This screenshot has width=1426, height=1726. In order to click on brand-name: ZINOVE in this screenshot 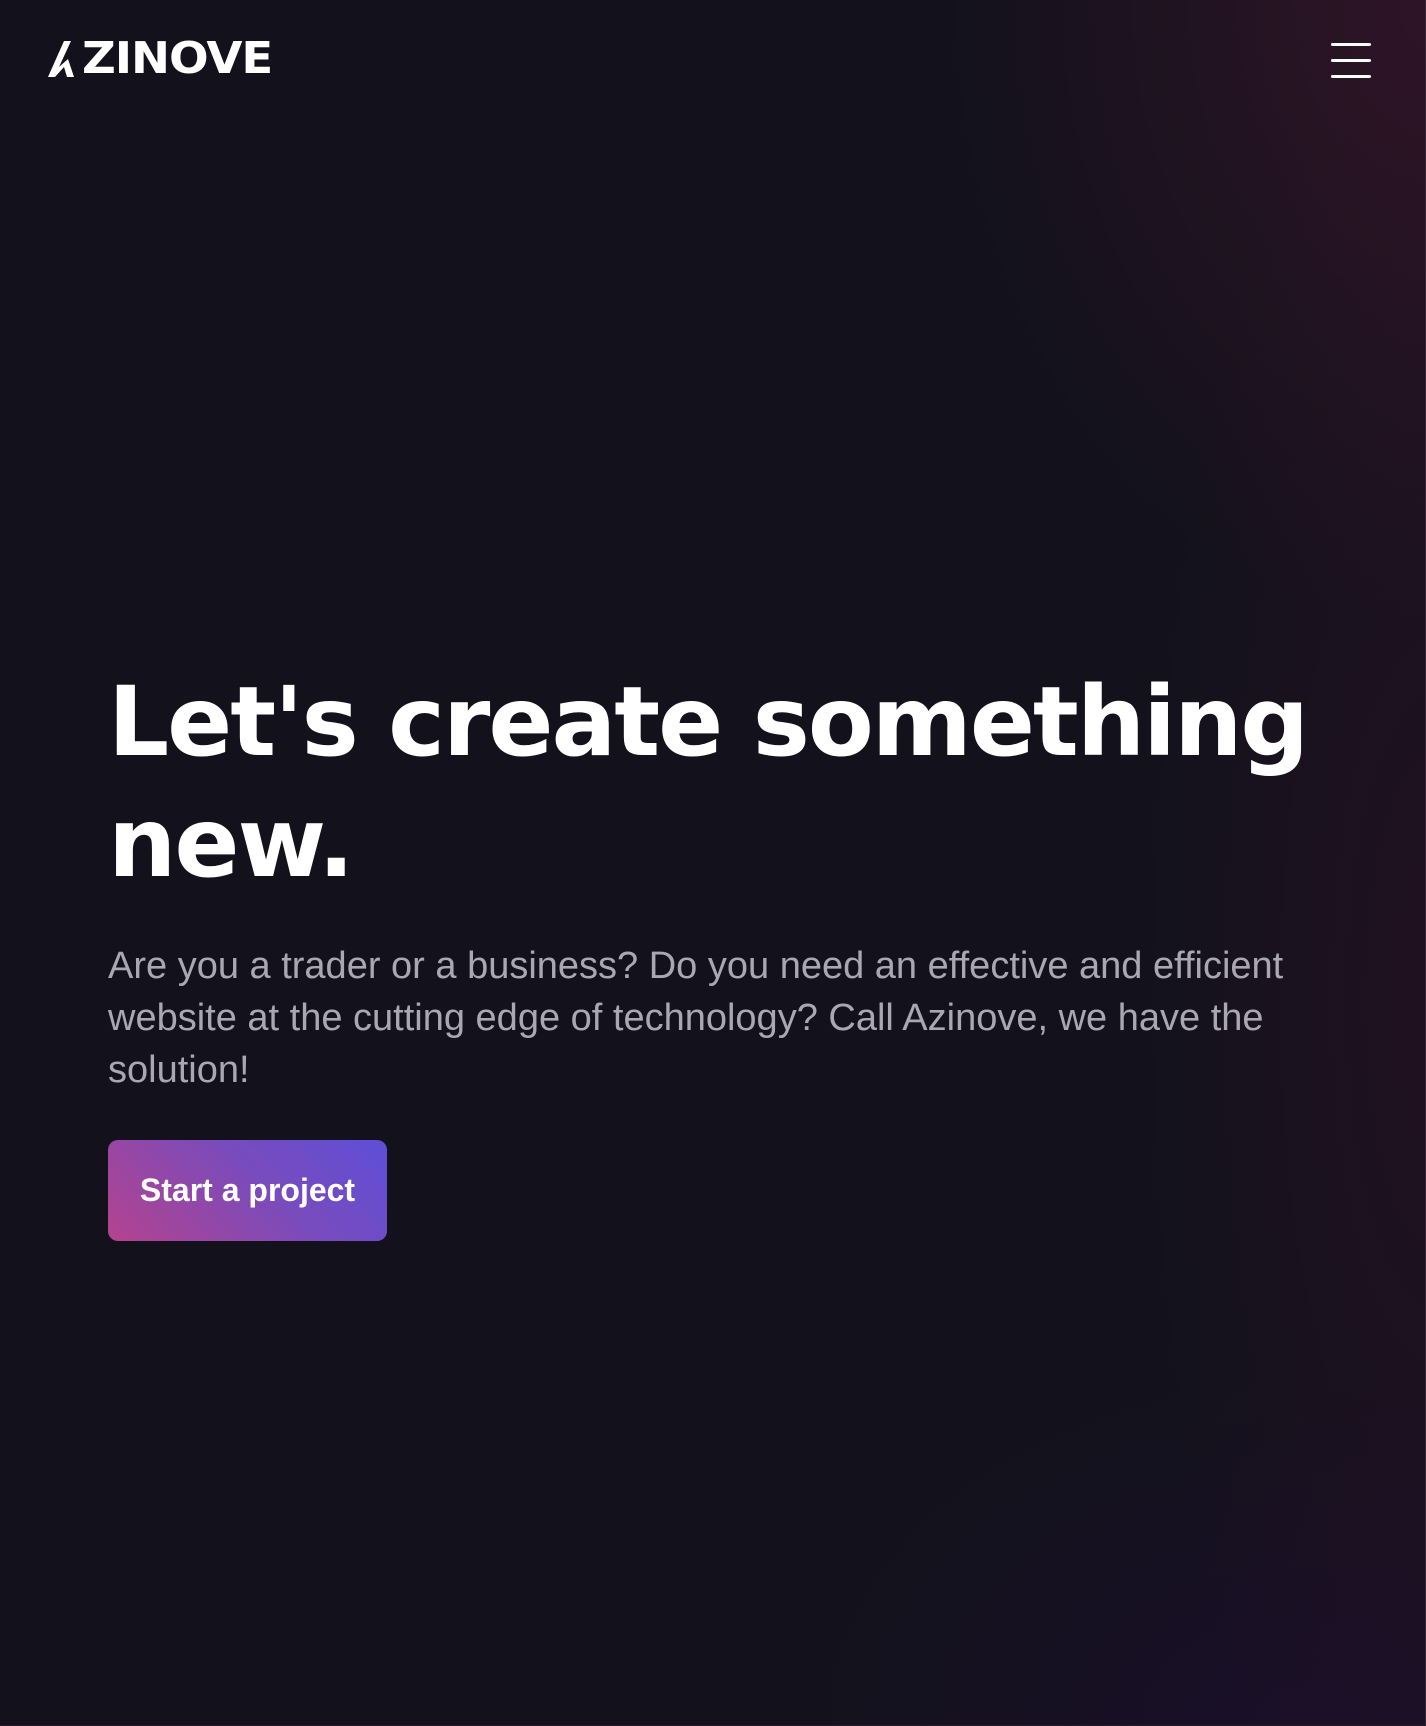, I will do `click(177, 58)`.